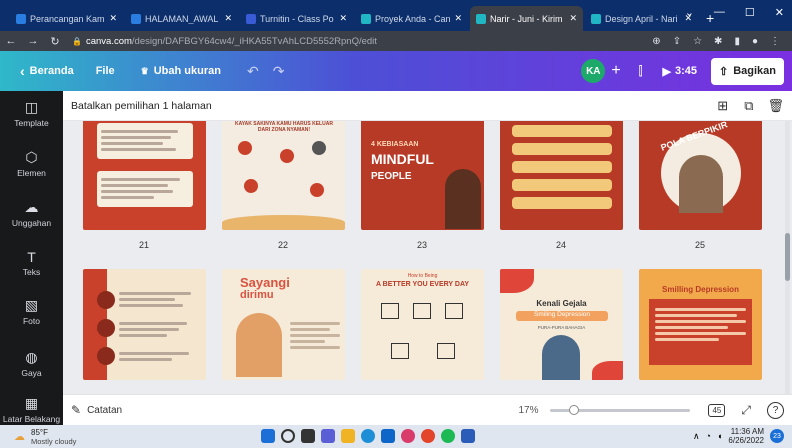  Describe the element at coordinates (187, 71) in the screenshot. I see `resize-label: Ubah ukuran` at that location.